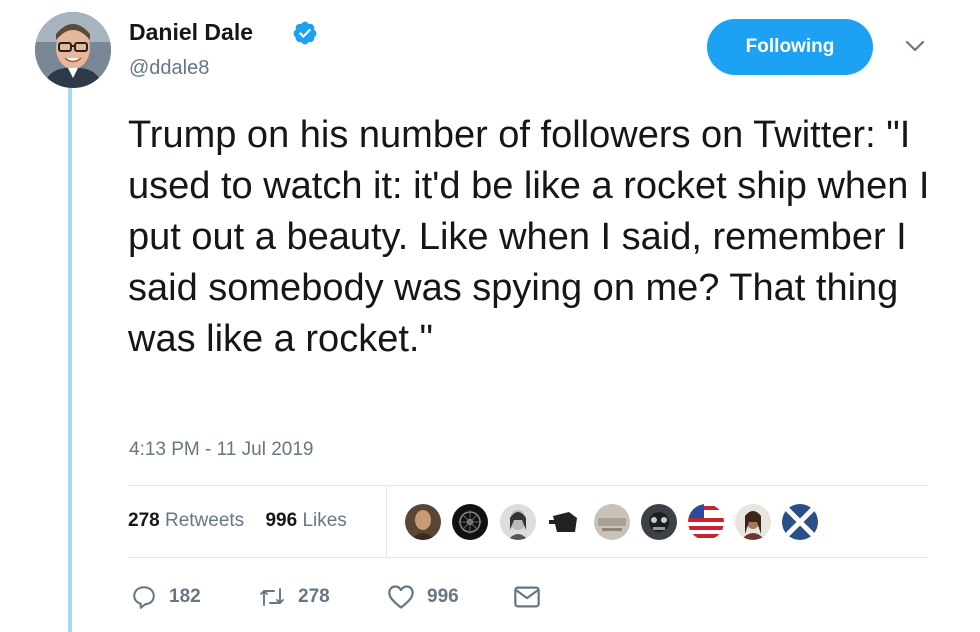  What do you see at coordinates (314, 596) in the screenshot?
I see `retweet-count: 278` at bounding box center [314, 596].